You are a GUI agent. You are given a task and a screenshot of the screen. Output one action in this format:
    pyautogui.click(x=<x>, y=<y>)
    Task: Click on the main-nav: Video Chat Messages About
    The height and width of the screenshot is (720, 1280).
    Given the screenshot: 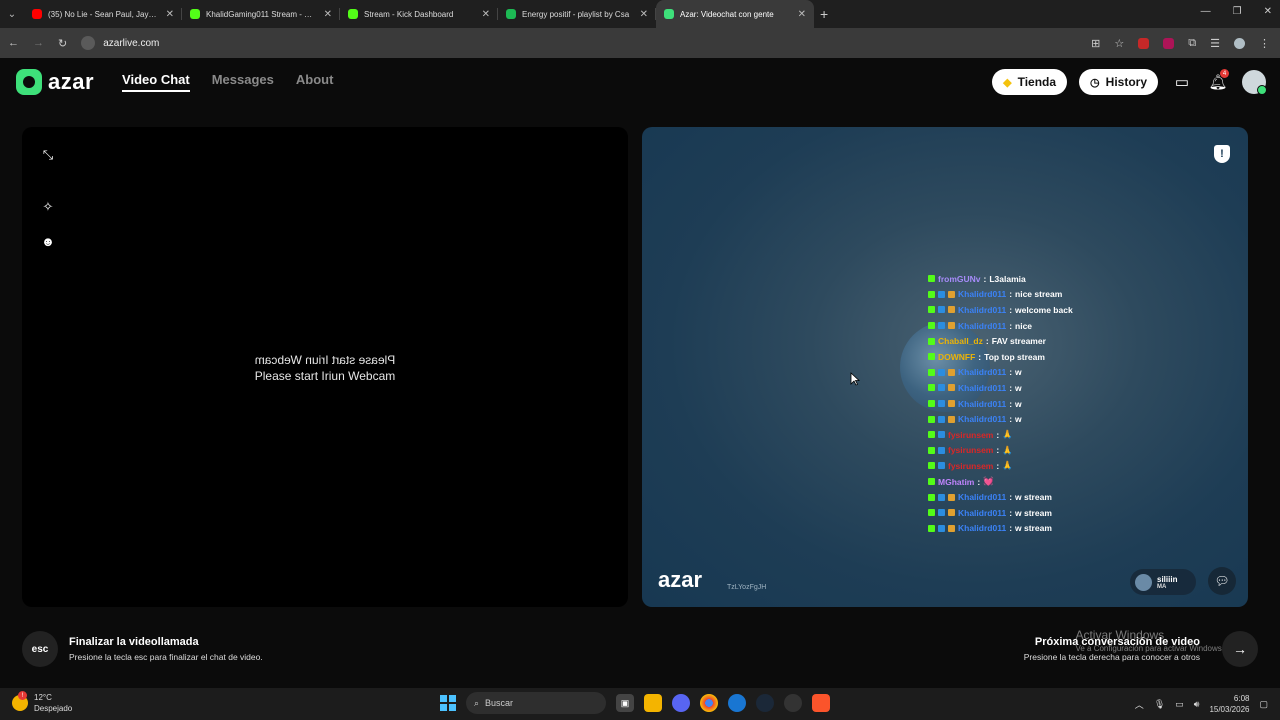 What is the action you would take?
    pyautogui.click(x=227, y=82)
    